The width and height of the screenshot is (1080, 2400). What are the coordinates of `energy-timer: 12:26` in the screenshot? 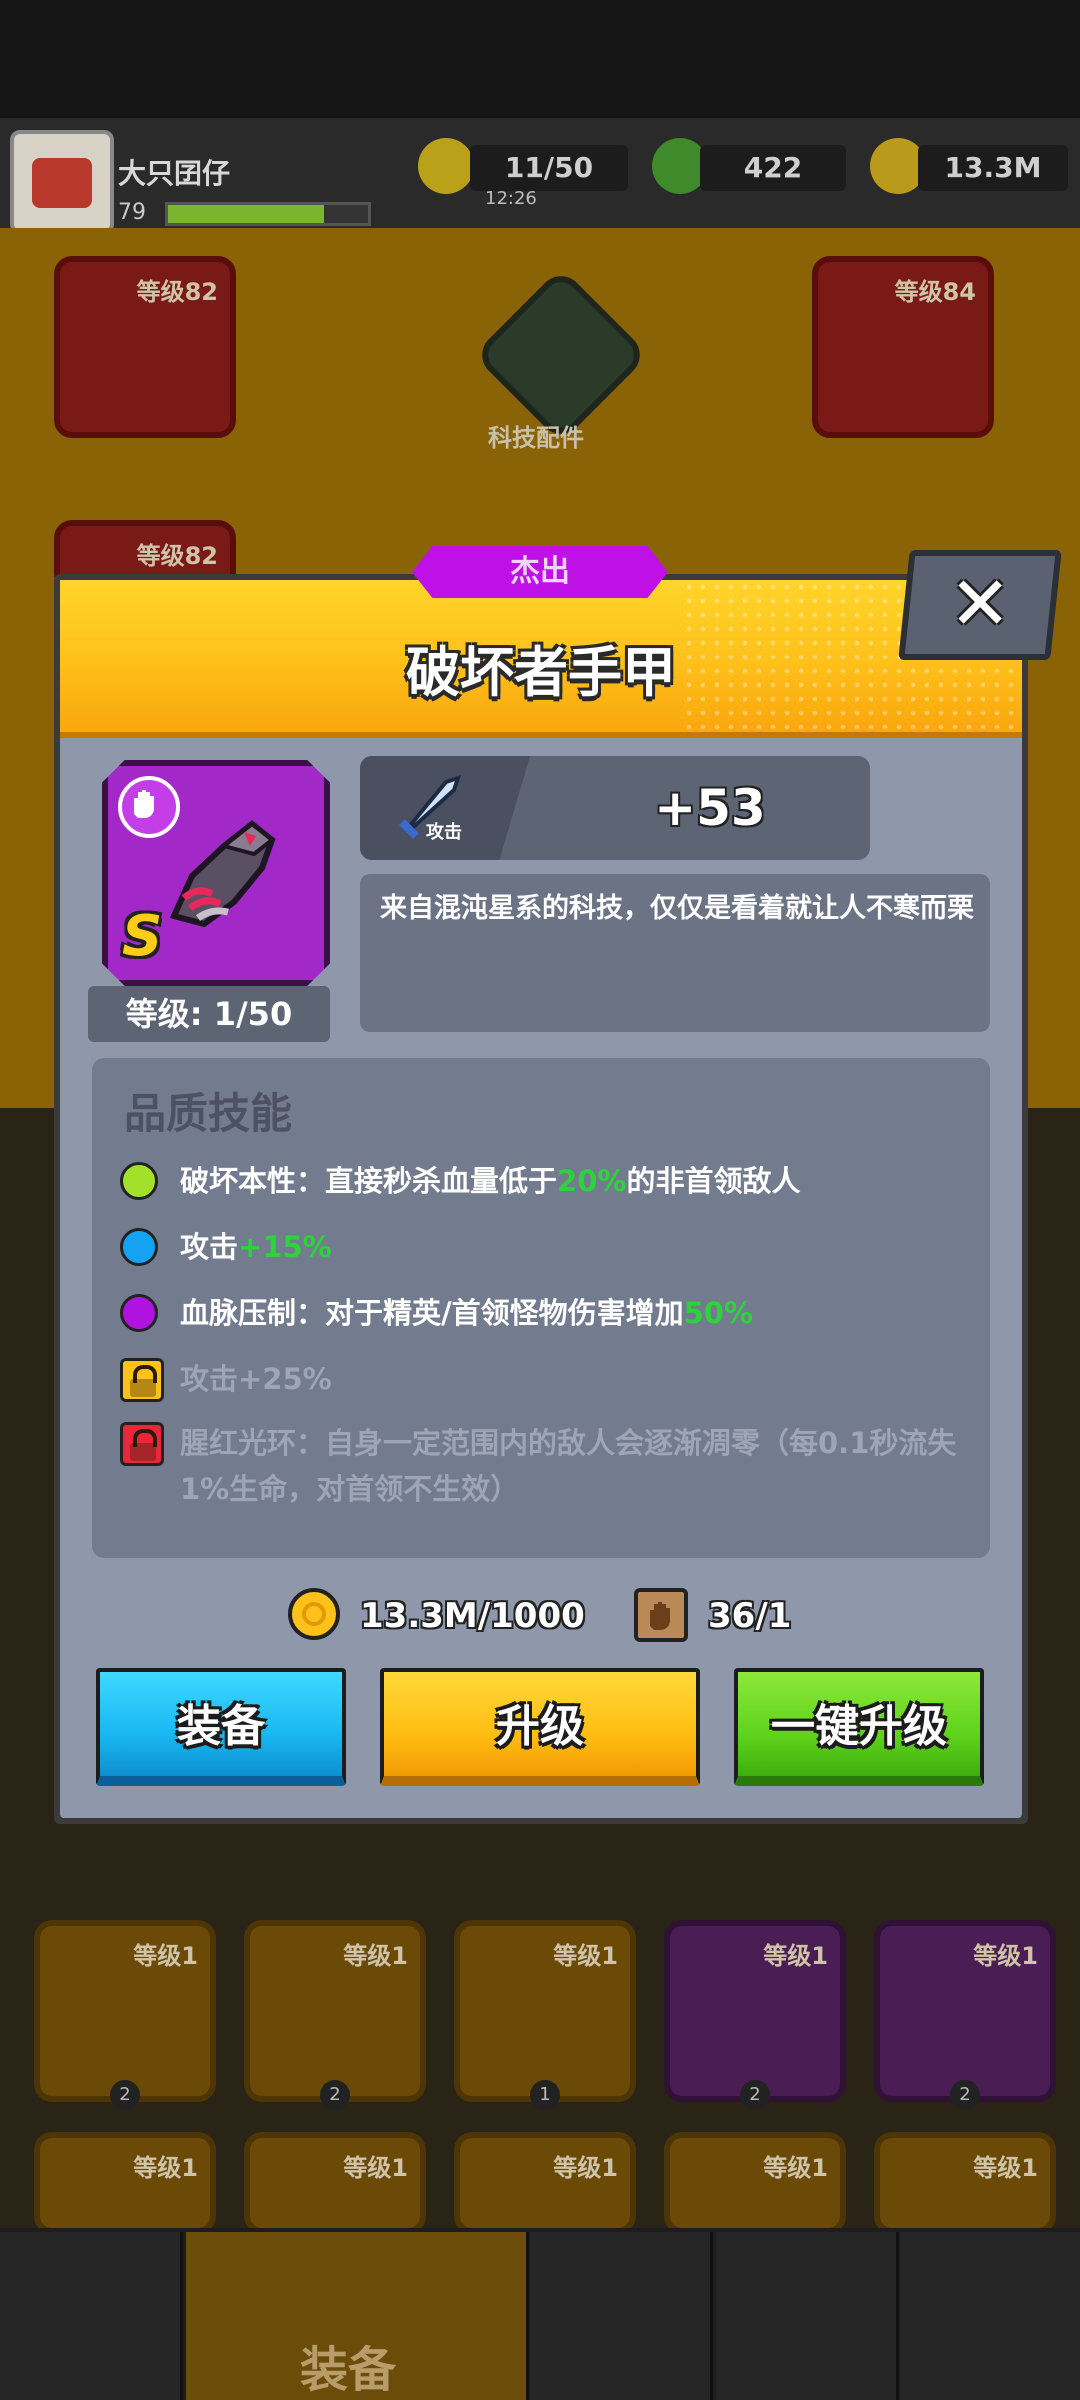 It's located at (511, 198).